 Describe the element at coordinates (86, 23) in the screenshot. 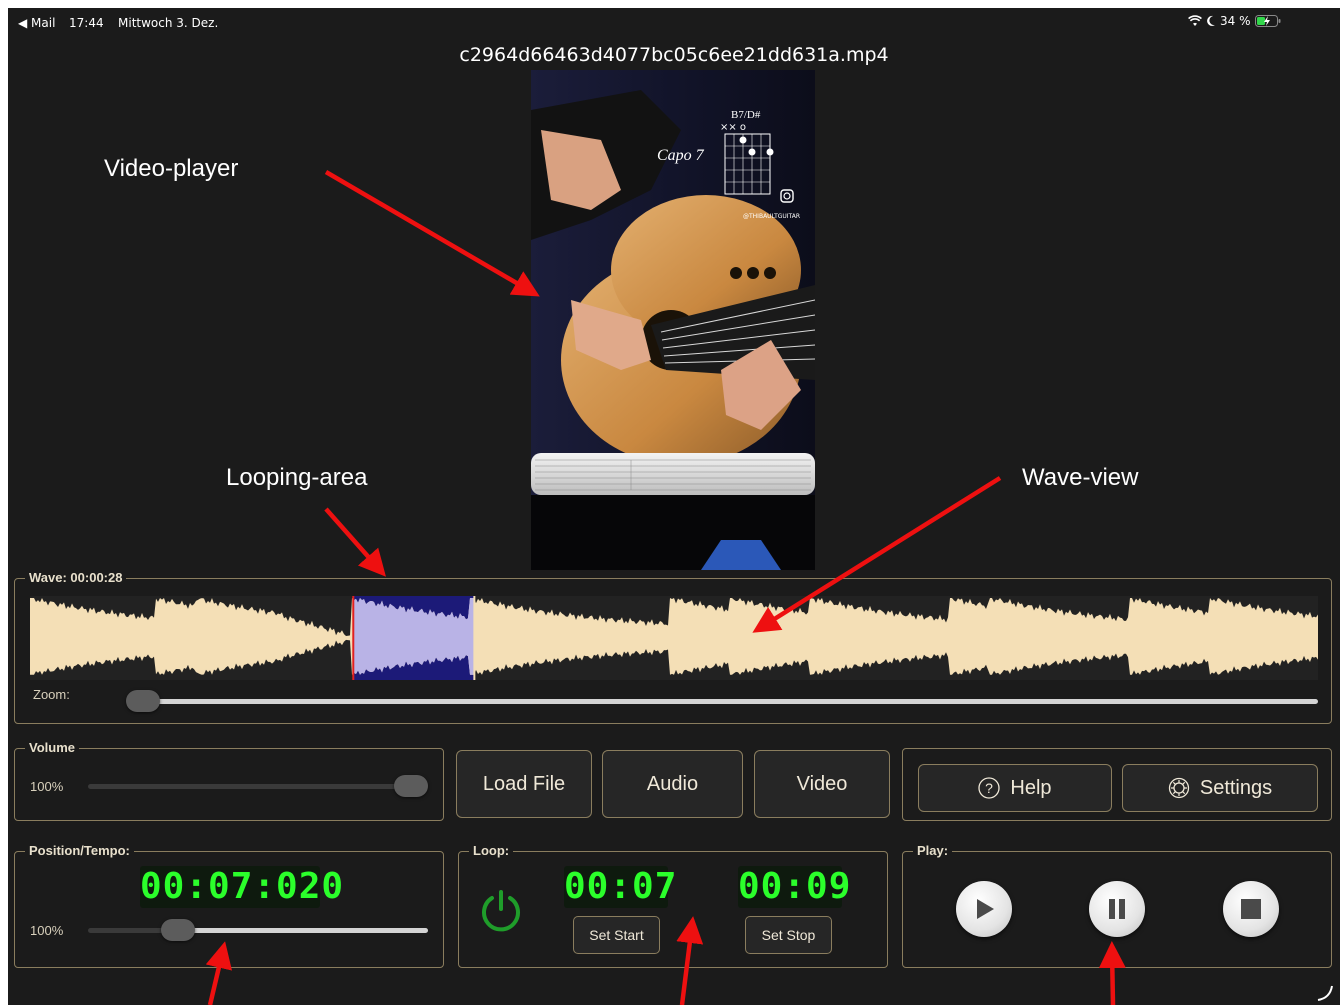

I see `status-time: 17:44` at that location.